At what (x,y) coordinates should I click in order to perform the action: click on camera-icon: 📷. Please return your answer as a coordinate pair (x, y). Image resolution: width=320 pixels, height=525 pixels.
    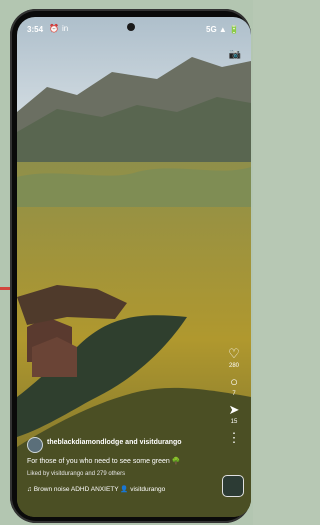
    Looking at the image, I should click on (235, 54).